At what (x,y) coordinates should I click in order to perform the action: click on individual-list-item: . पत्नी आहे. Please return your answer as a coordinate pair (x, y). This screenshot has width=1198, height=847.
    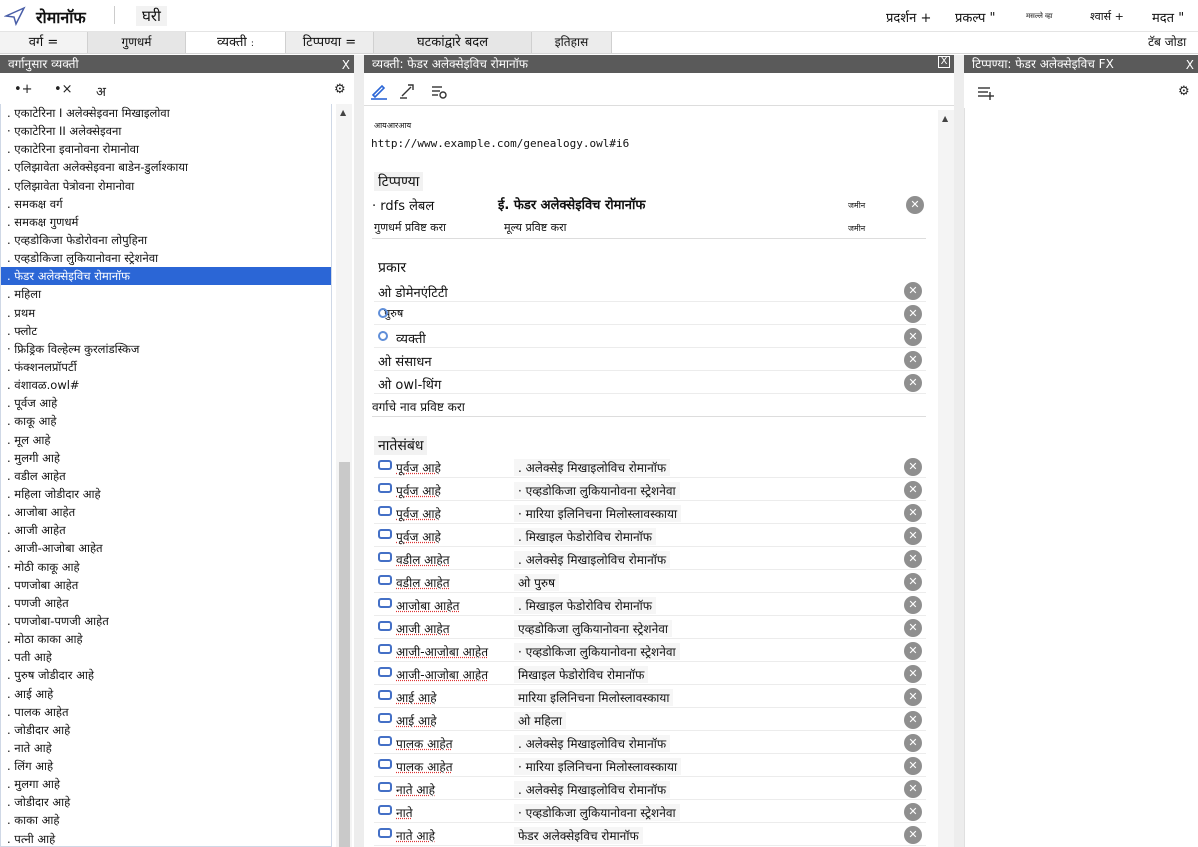
    Looking at the image, I should click on (166, 838).